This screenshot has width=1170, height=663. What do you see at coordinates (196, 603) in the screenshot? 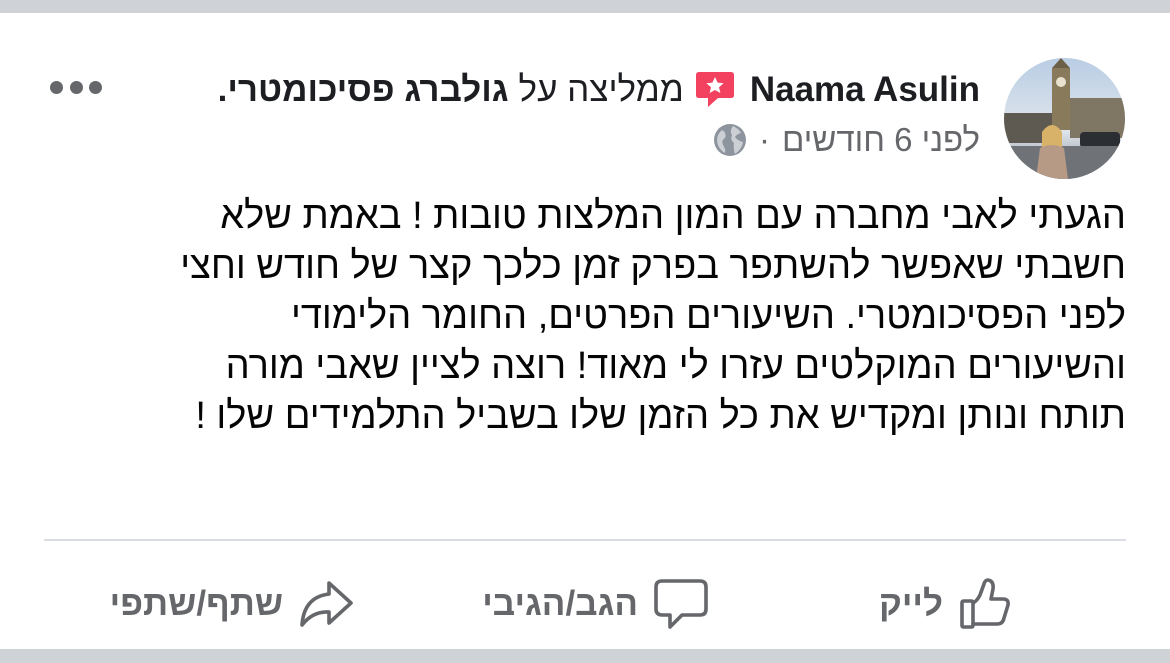
I see `share-label: שתף/שתפי` at bounding box center [196, 603].